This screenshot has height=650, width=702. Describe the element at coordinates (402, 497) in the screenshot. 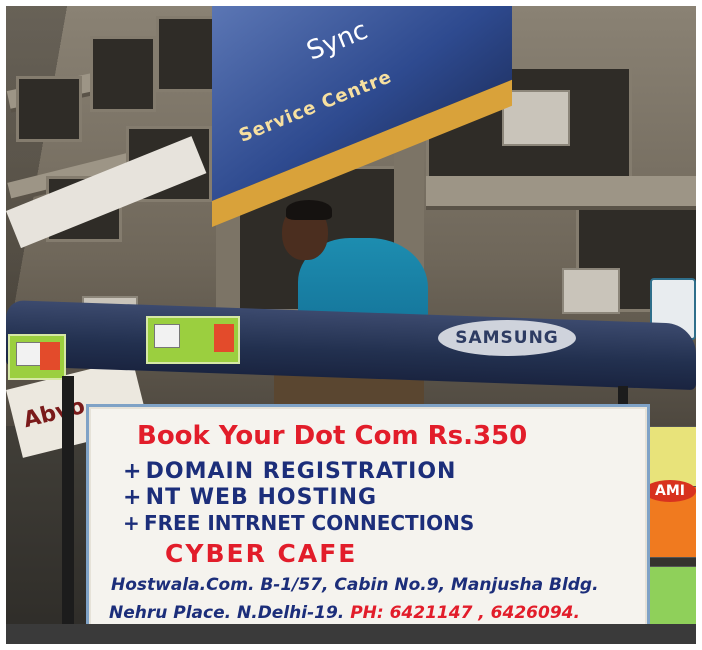

I see `sign-bullet-item: + NT WEB HOSTING` at that location.